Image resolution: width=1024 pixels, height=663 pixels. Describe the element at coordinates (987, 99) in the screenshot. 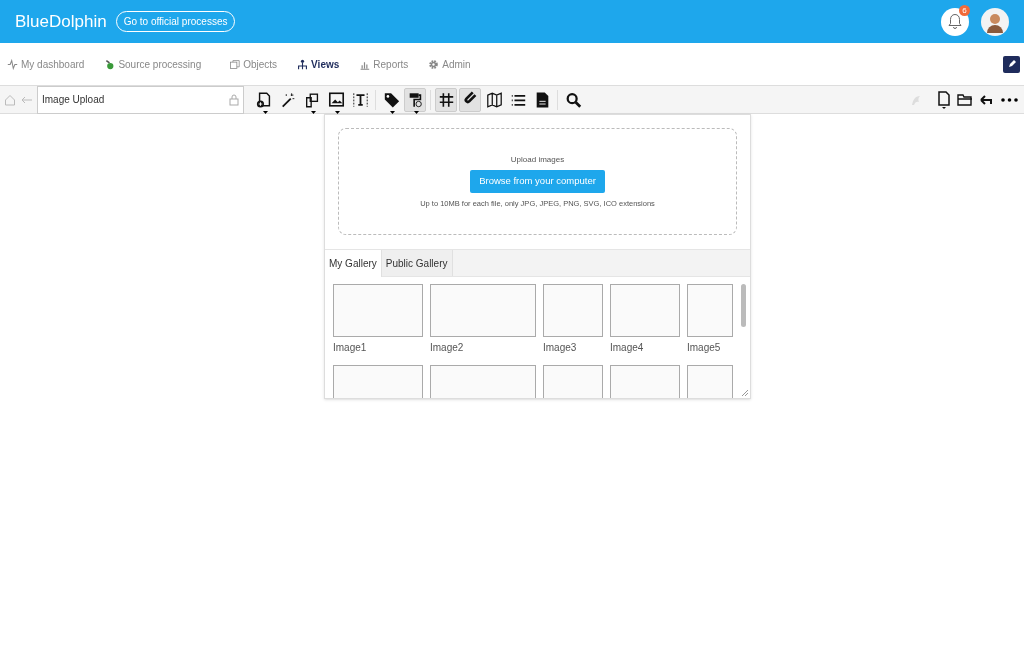

I see `undo-icon` at that location.